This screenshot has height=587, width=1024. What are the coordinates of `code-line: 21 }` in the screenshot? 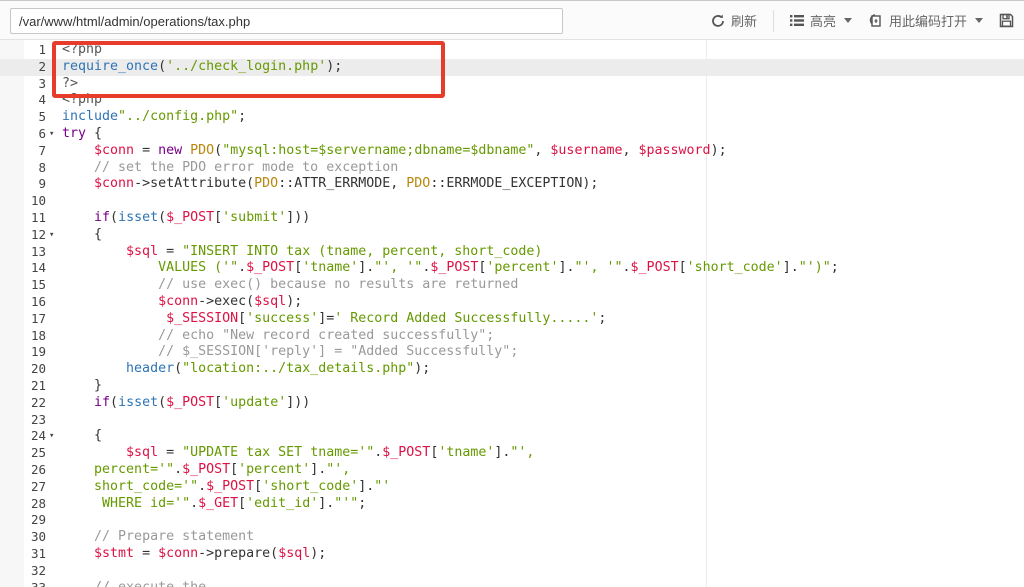 It's located at (512, 386).